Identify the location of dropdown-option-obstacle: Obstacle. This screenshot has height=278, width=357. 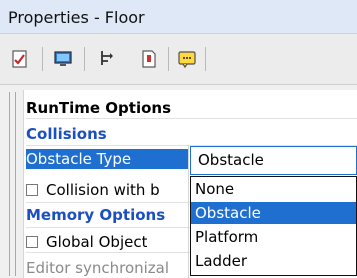
(273, 213).